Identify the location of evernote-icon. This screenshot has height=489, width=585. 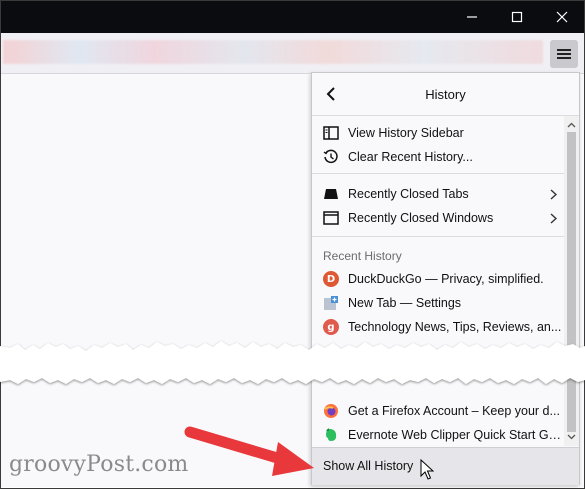
(331, 435).